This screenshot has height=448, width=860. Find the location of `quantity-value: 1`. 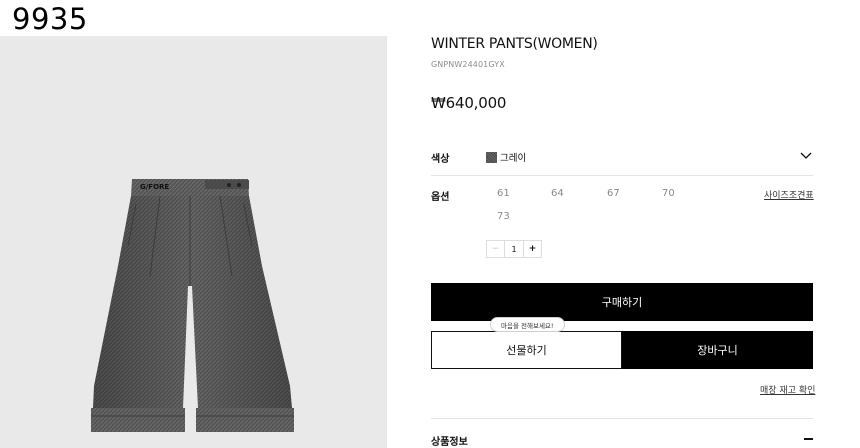

quantity-value: 1 is located at coordinates (514, 249).